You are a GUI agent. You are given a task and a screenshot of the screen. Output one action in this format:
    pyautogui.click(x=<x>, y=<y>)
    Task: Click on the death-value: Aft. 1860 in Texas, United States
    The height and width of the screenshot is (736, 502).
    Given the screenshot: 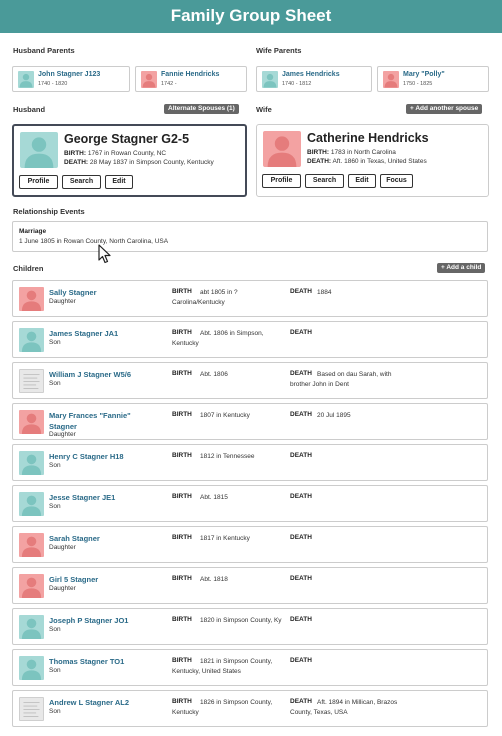 What is the action you would take?
    pyautogui.click(x=379, y=161)
    